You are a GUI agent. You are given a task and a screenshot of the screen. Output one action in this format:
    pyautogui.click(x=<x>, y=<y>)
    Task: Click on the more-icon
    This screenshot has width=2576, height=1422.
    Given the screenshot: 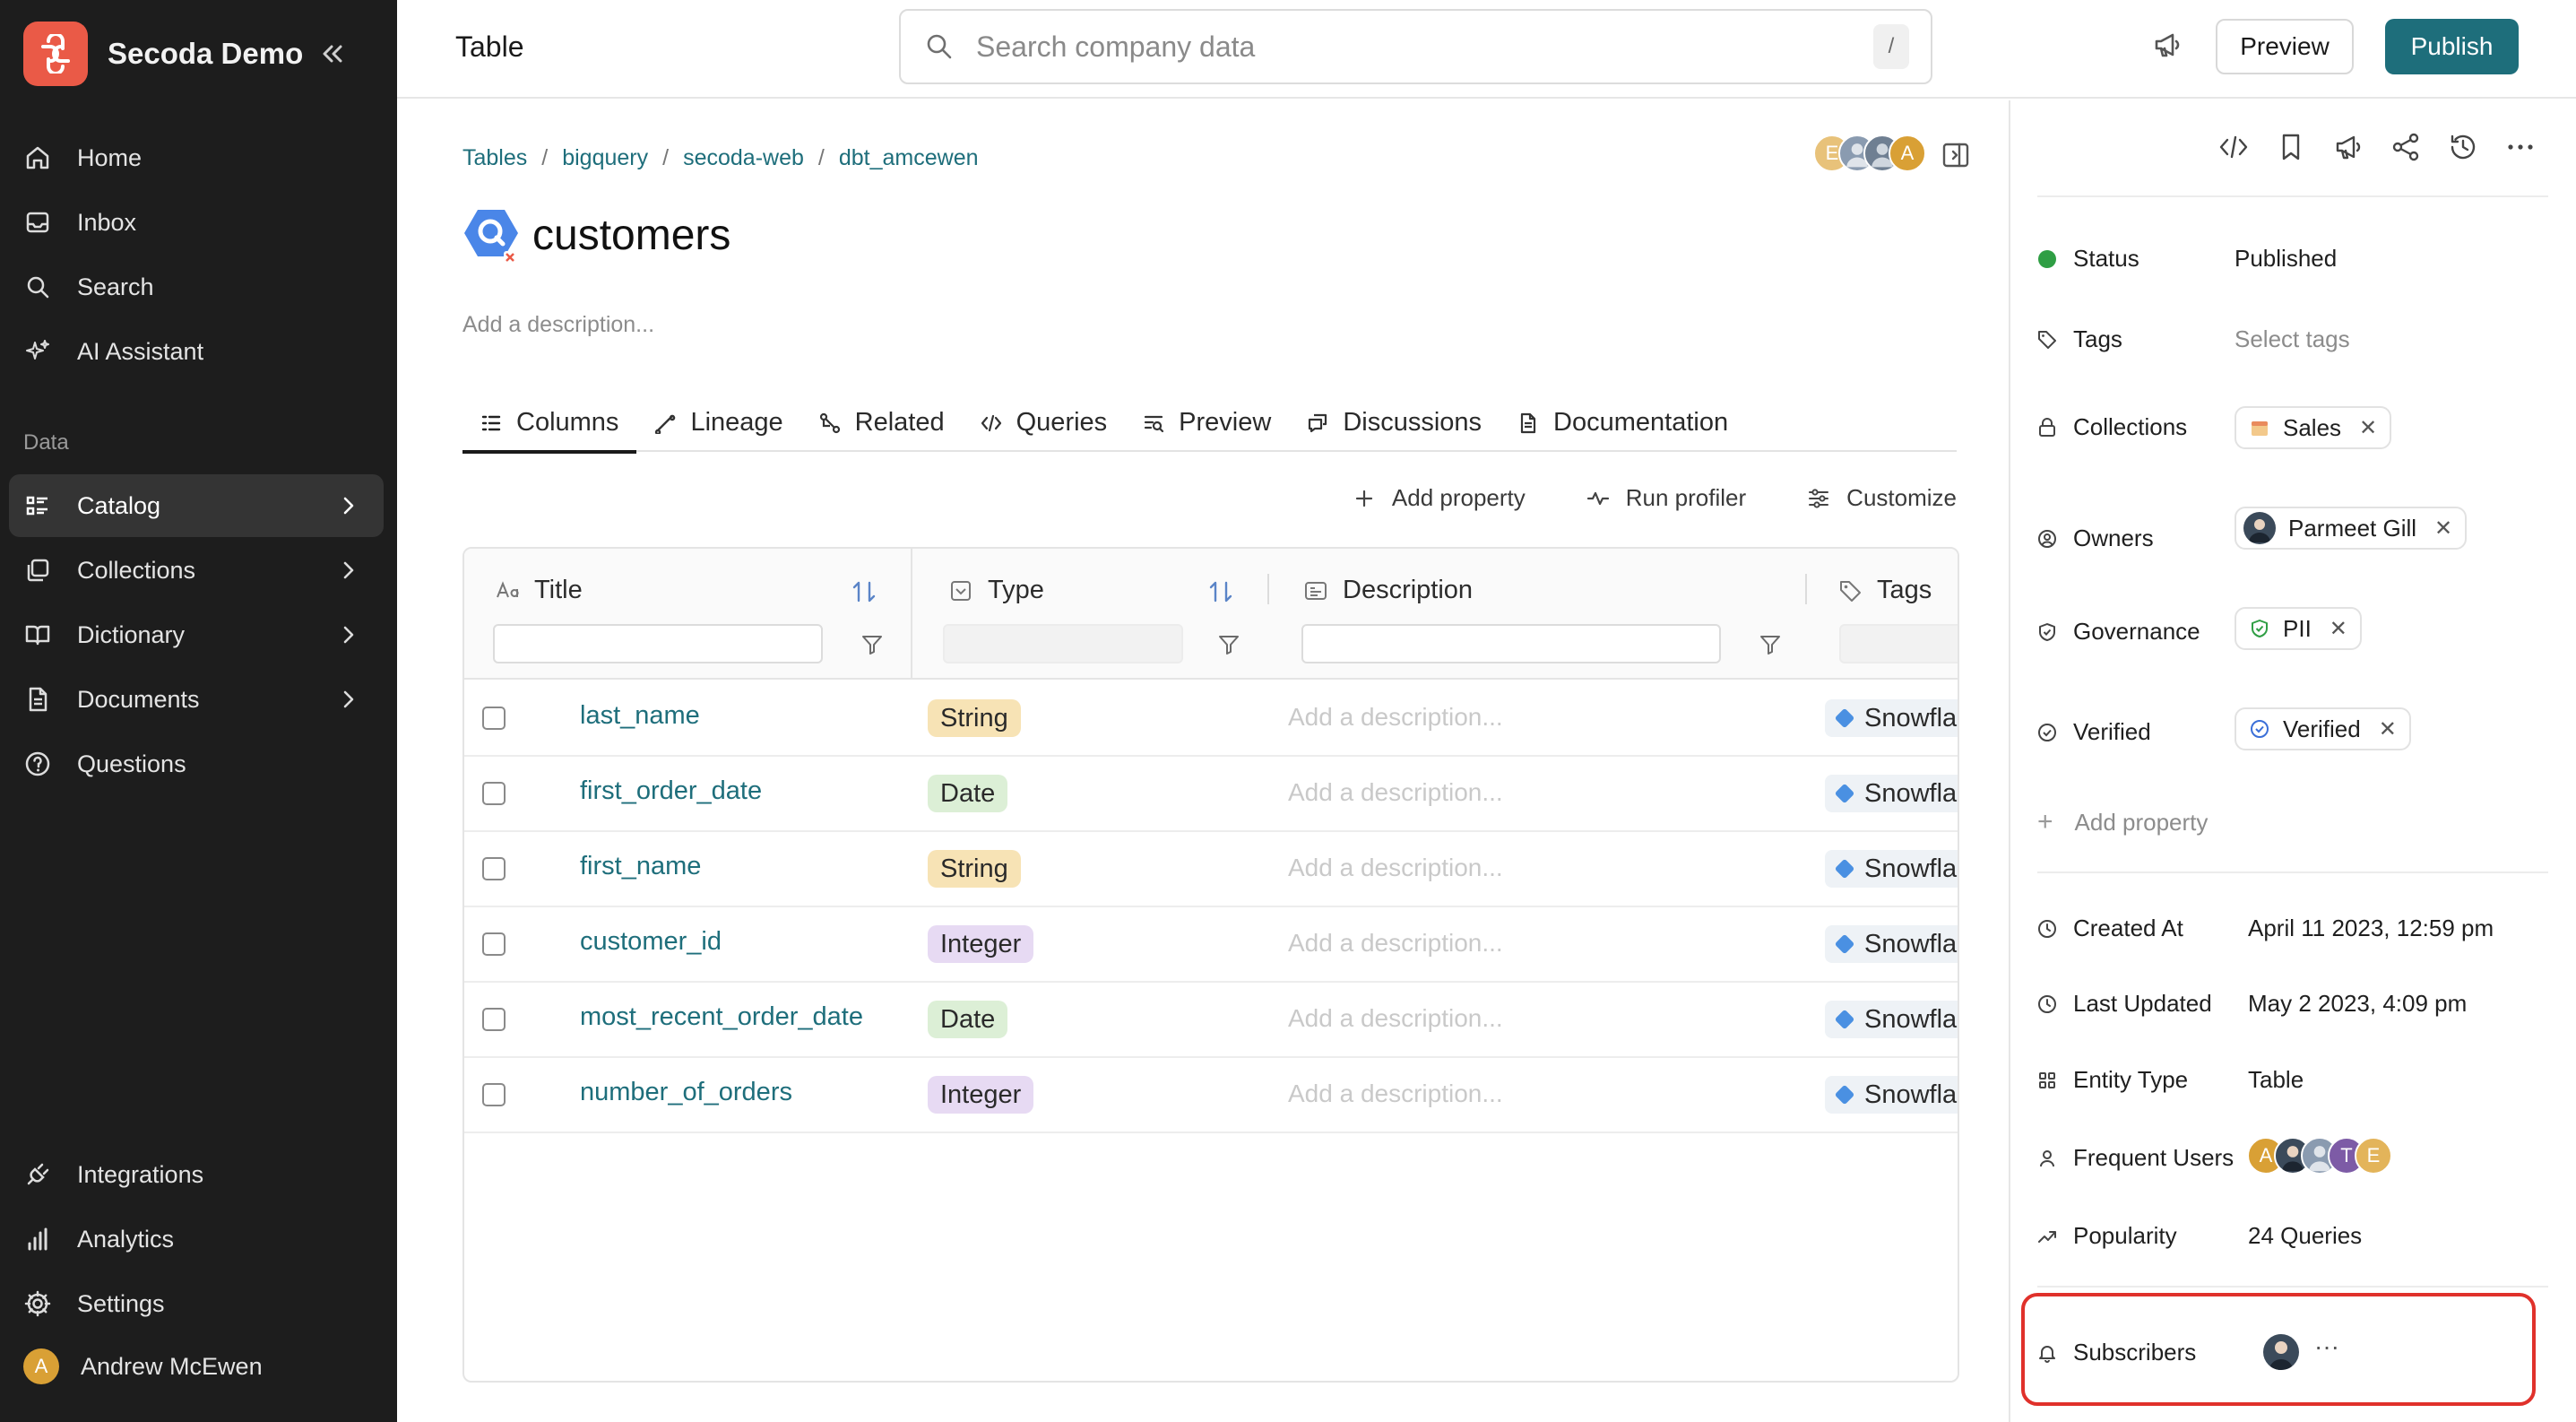 What is the action you would take?
    pyautogui.click(x=2520, y=147)
    